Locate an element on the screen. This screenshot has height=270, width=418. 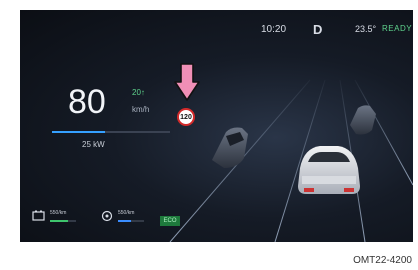
ready-indicator: READY is located at coordinates (397, 28).